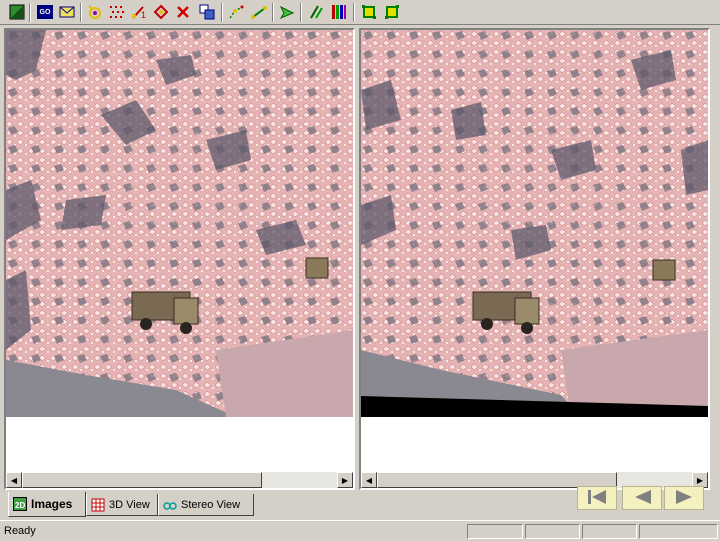  I want to click on envelope-icon, so click(67, 12).